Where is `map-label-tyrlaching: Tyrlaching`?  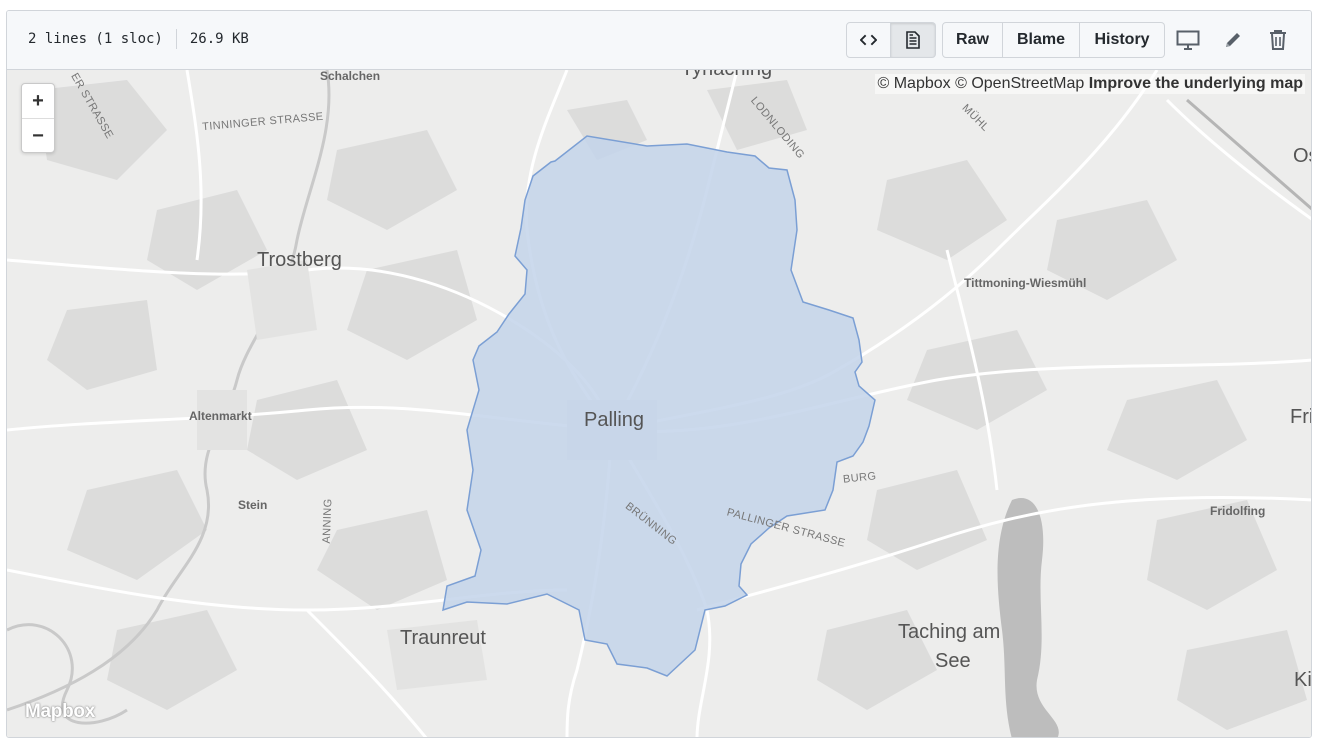
map-label-tyrlaching: Tyrlaching is located at coordinates (726, 75).